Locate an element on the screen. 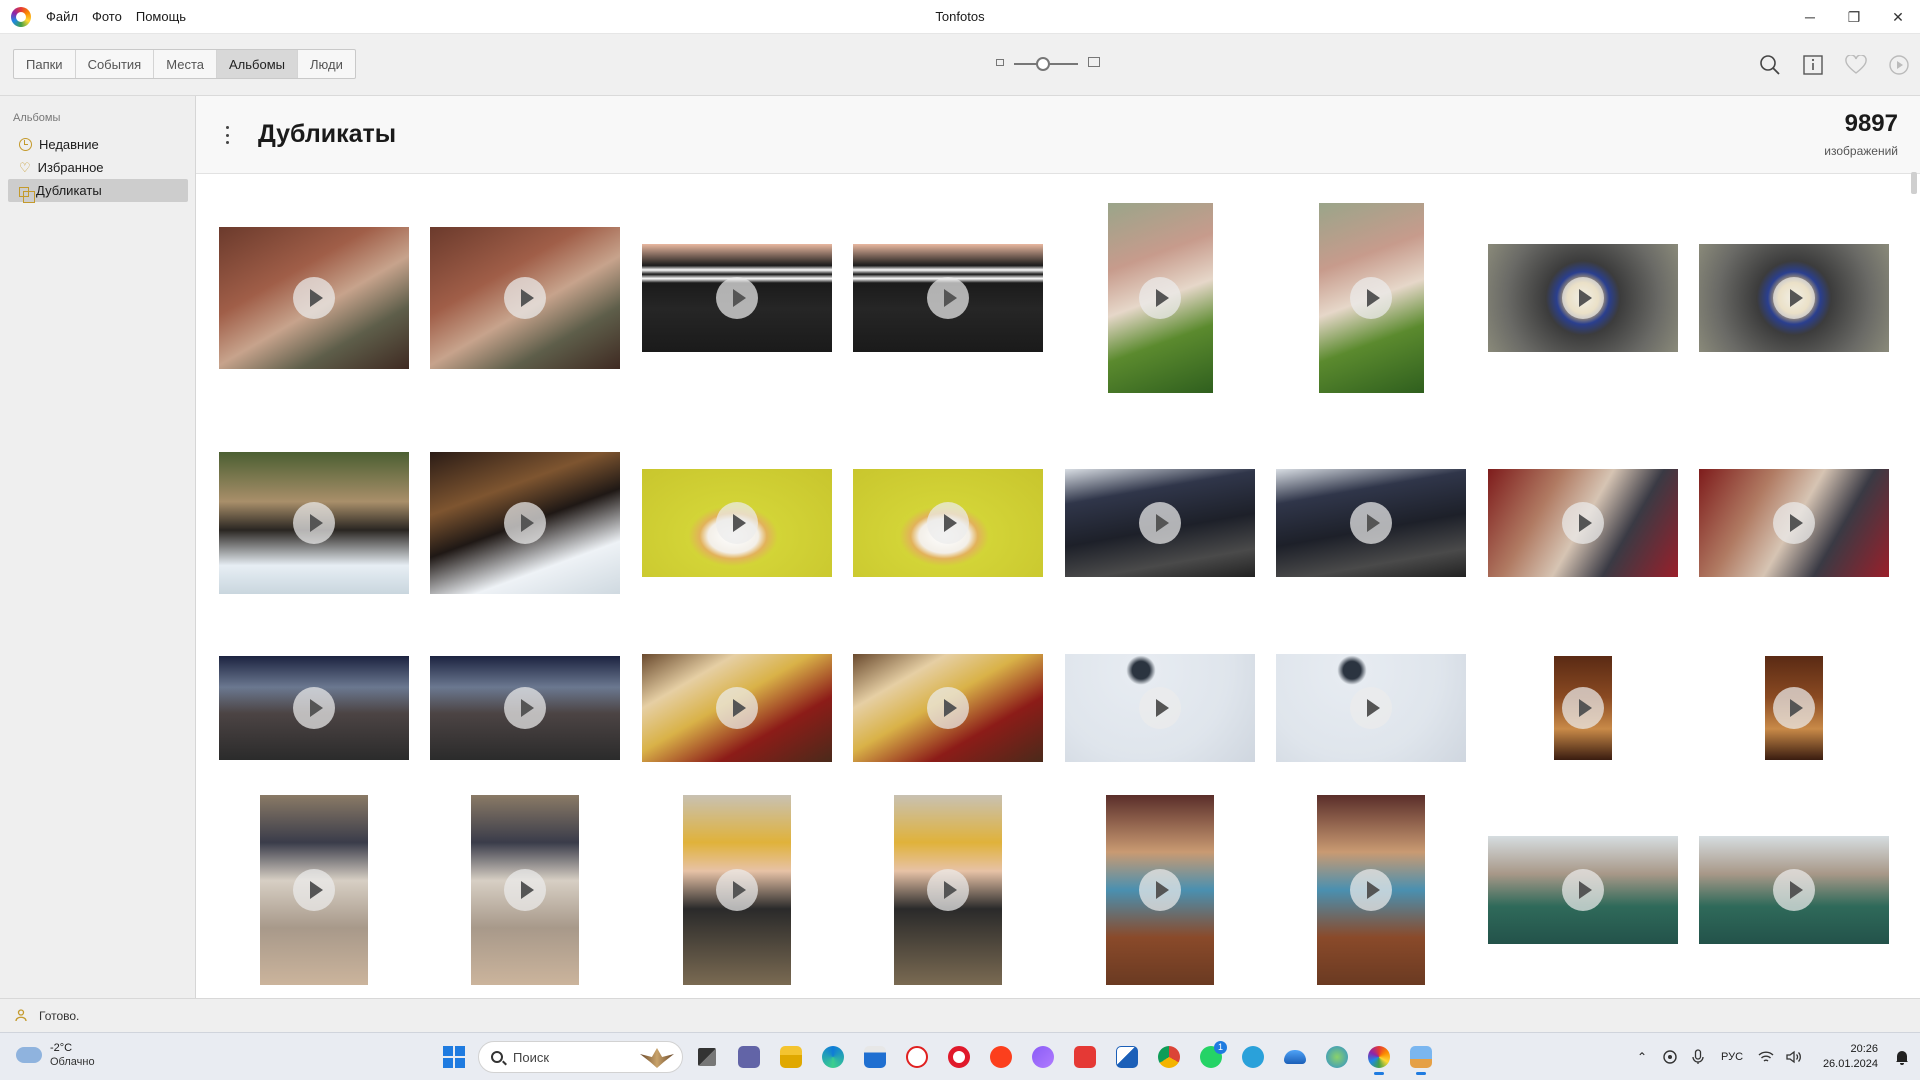 Image resolution: width=1920 pixels, height=1080 pixels. microphone-button is located at coordinates (1698, 1057).